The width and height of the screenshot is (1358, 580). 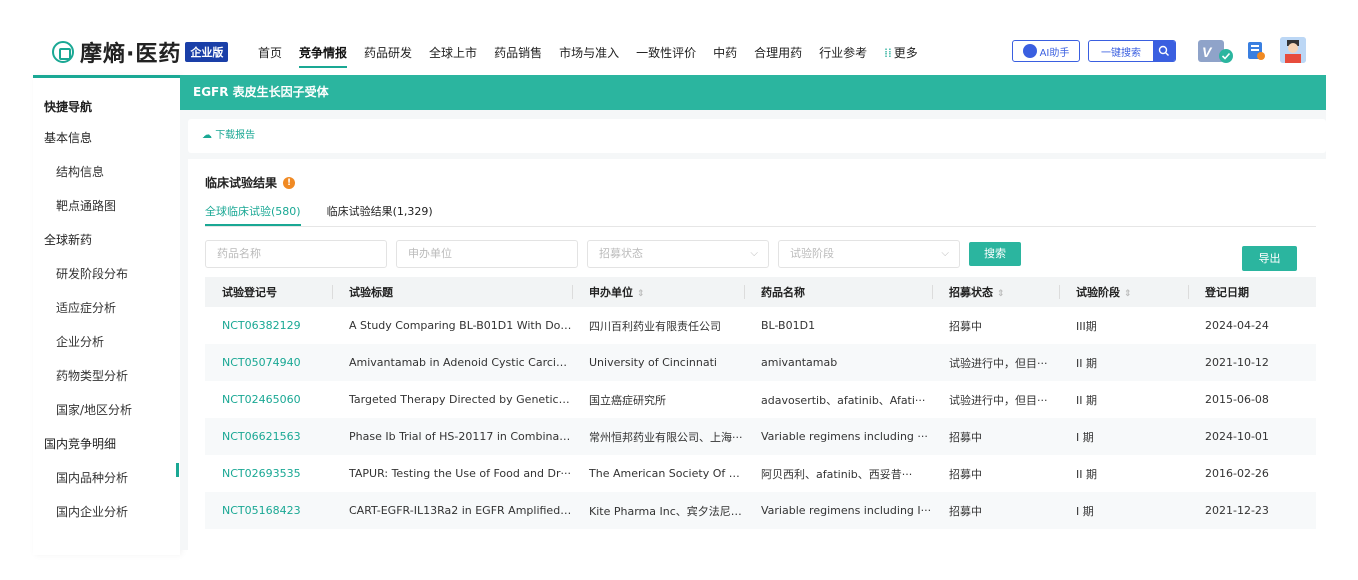 I want to click on nav-item-competitive-intel: 竞争情报, so click(x=323, y=56).